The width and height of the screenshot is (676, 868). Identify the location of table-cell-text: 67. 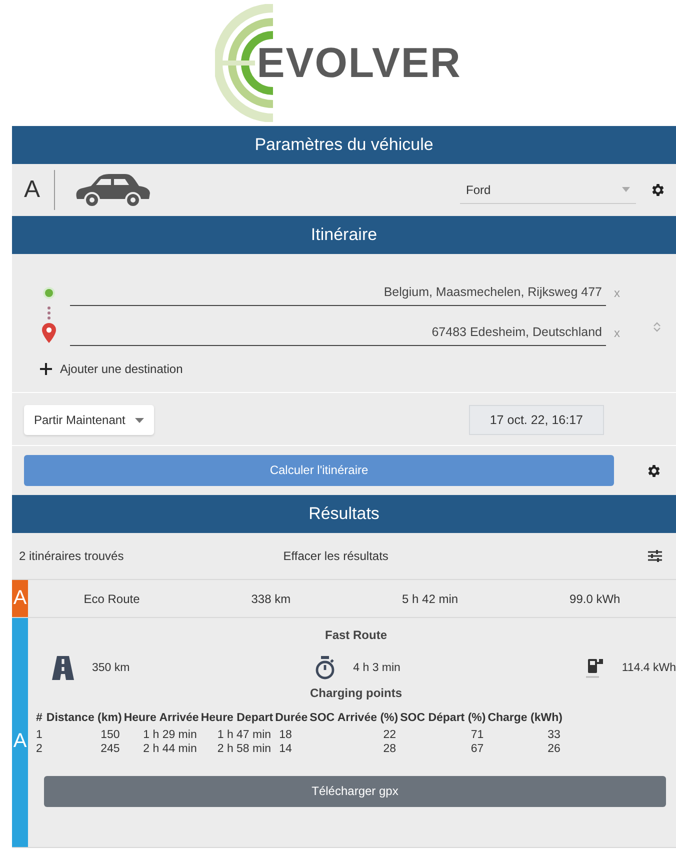
(477, 749).